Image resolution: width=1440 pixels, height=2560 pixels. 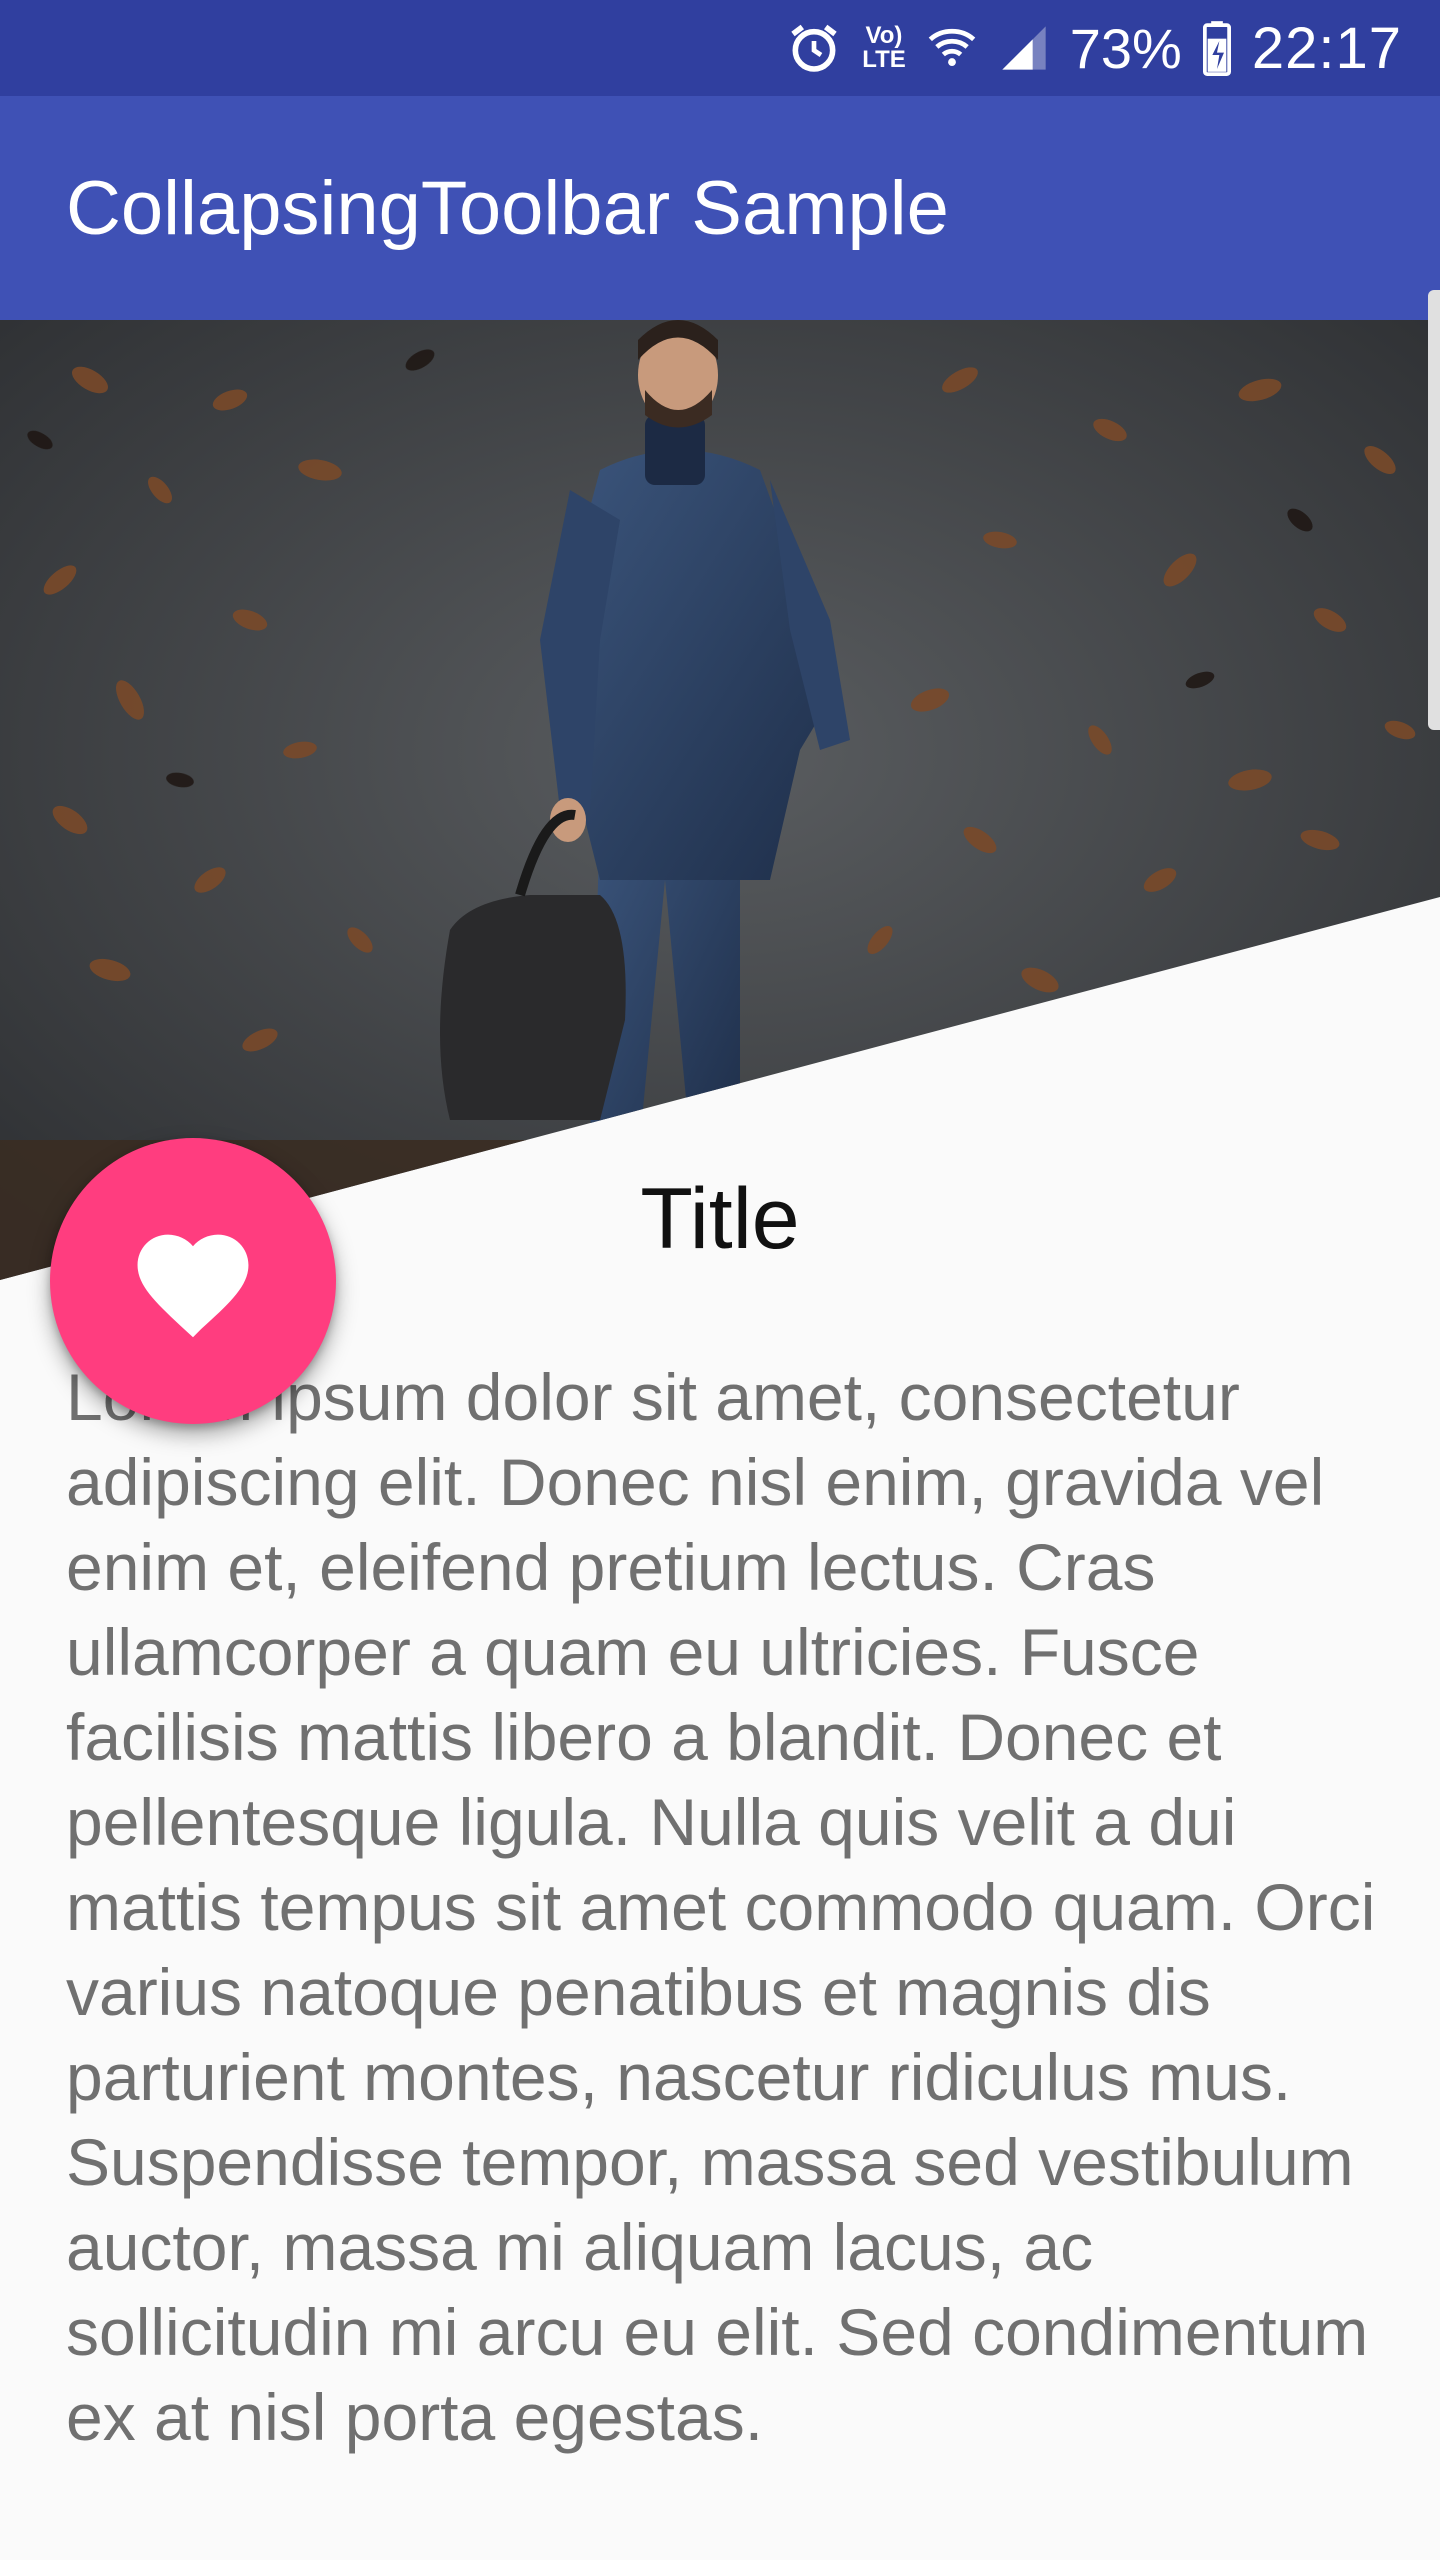 I want to click on clock: 22:17, so click(x=1326, y=48).